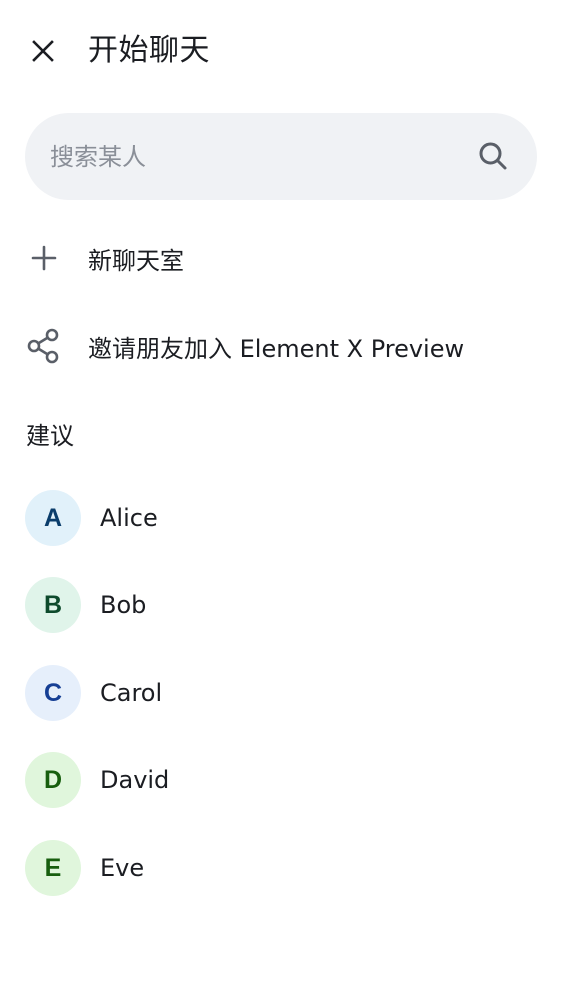  I want to click on avatar: A, so click(53, 518).